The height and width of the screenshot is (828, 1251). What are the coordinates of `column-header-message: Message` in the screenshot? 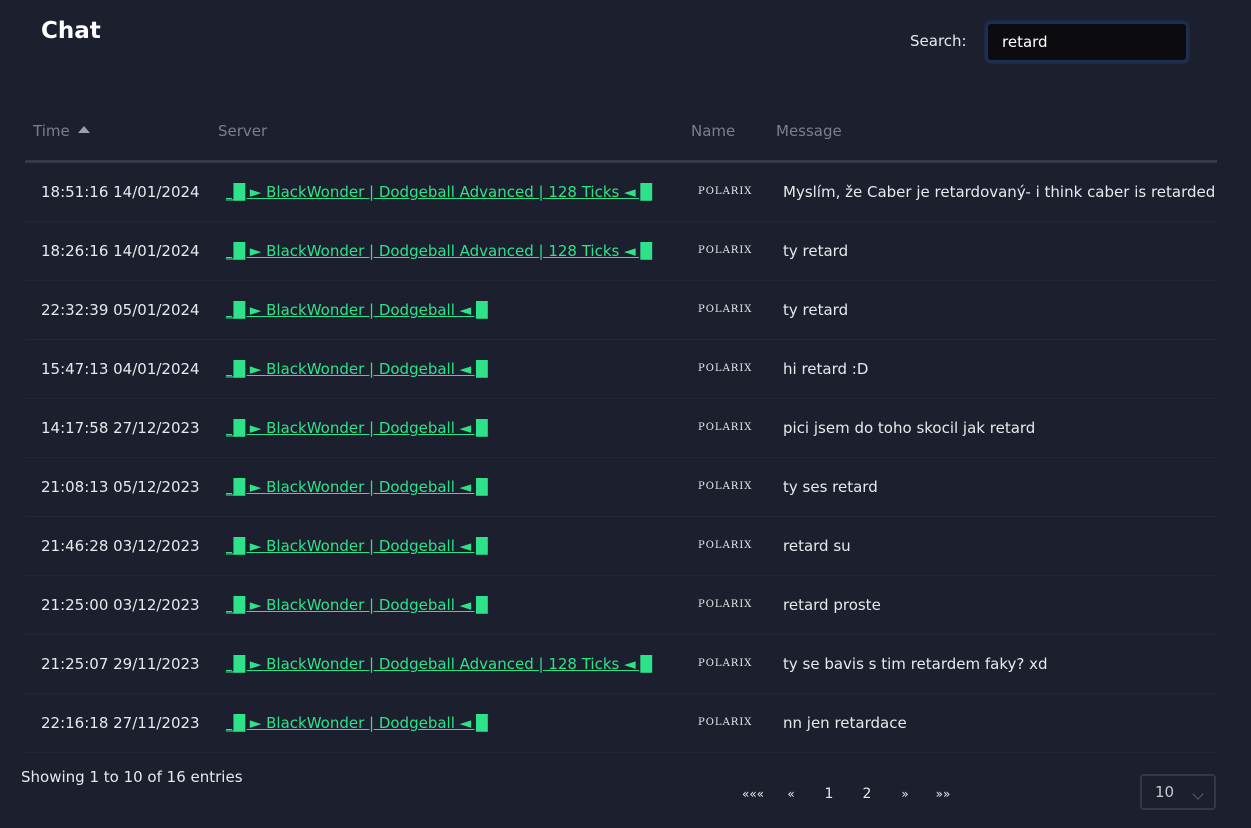 It's located at (809, 131).